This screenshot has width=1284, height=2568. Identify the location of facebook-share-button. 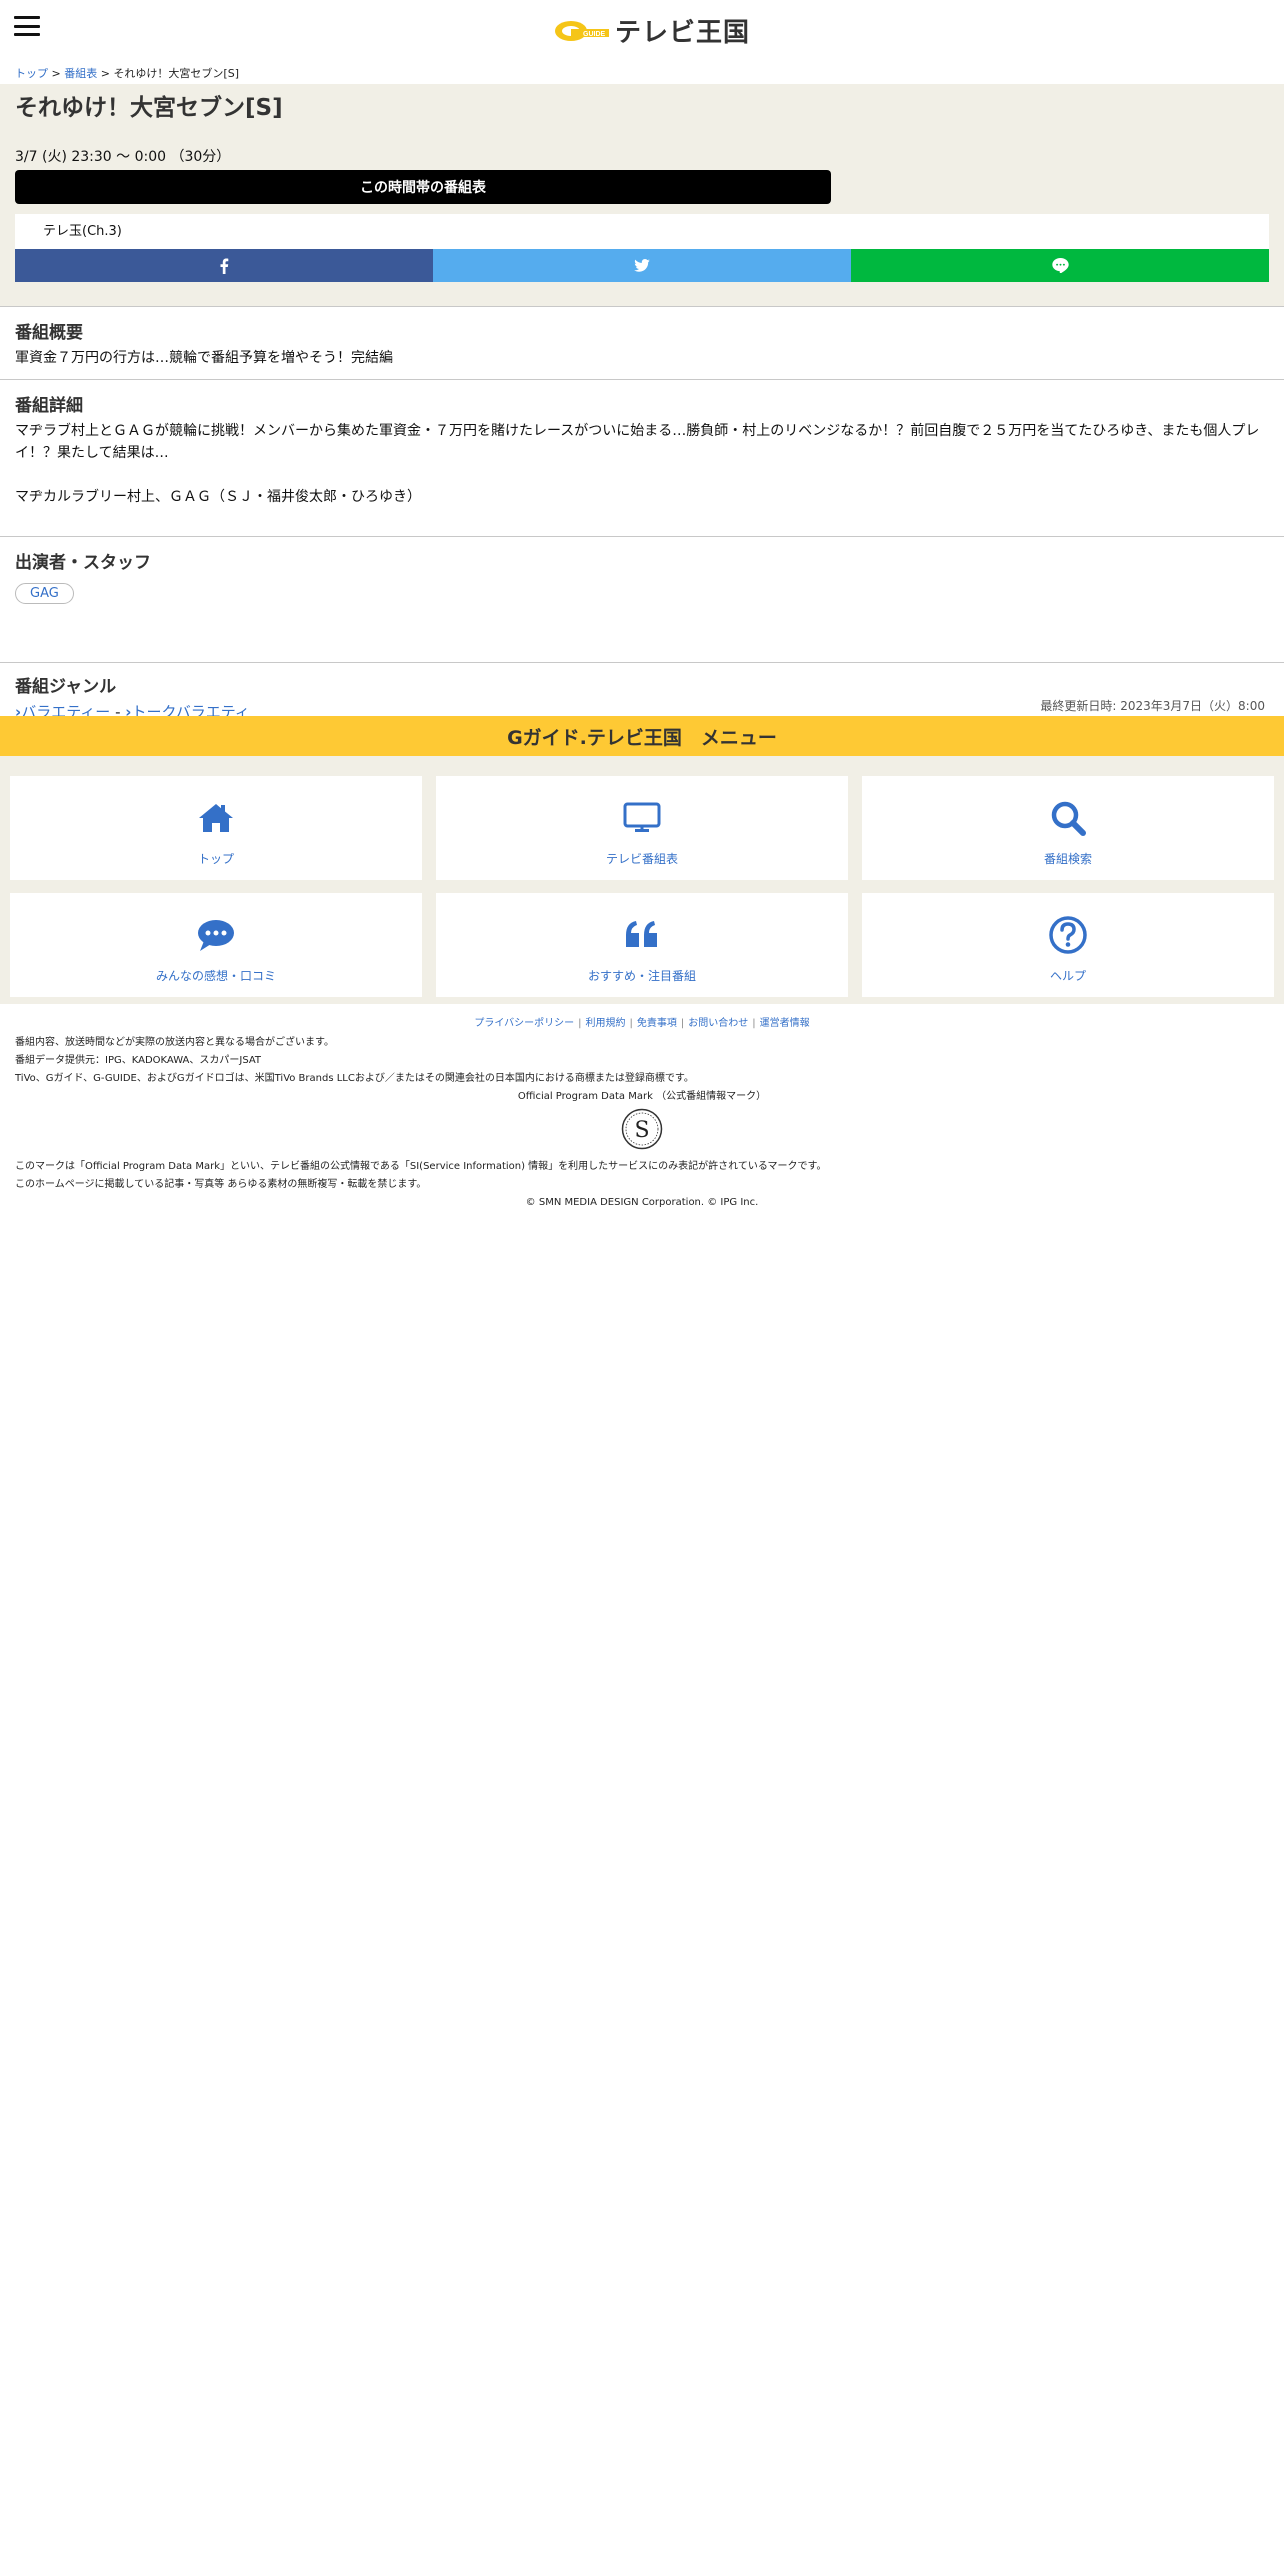
(224, 265).